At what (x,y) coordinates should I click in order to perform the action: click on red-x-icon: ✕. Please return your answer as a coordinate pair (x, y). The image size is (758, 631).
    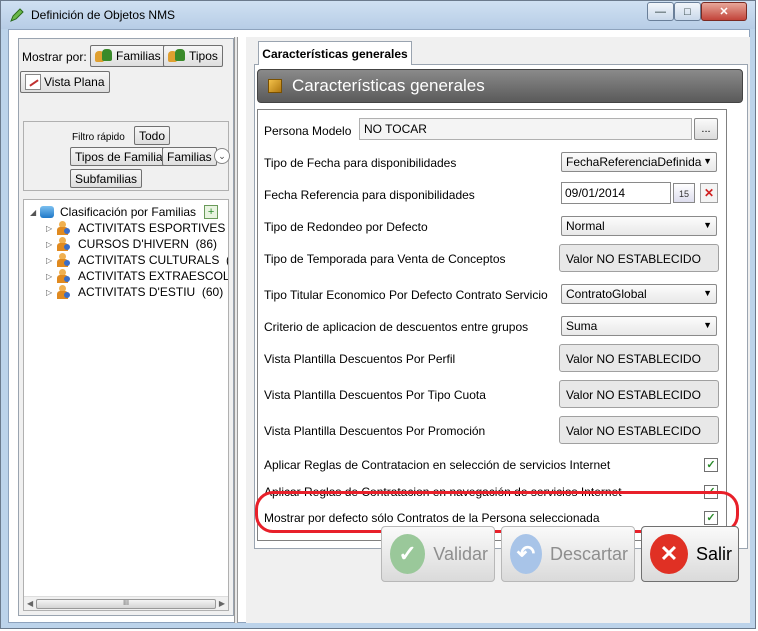
    Looking at the image, I should click on (709, 193).